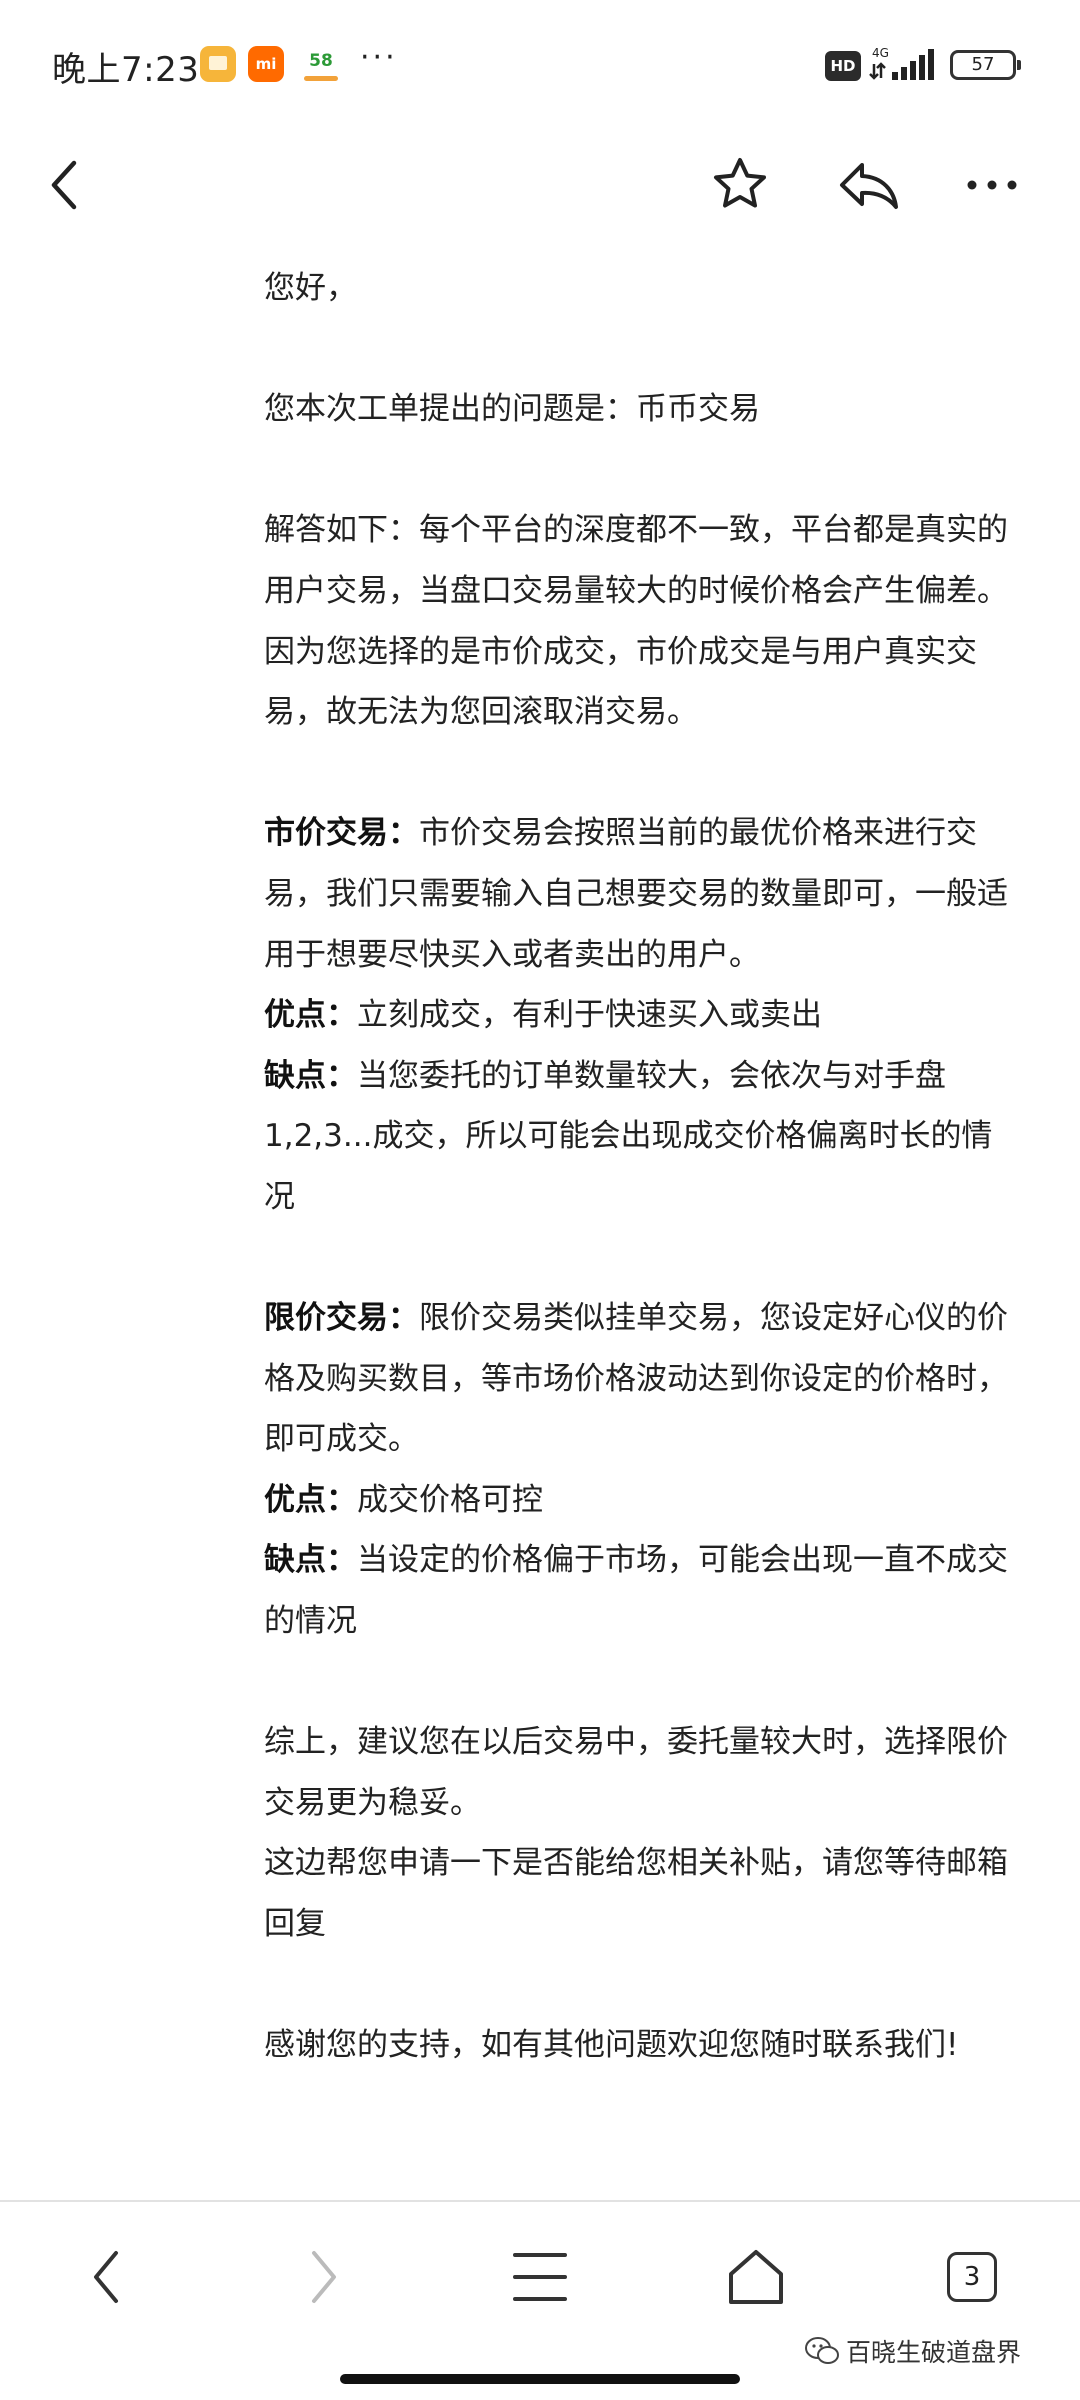  I want to click on bottom-navigation: 3, so click(540, 2277).